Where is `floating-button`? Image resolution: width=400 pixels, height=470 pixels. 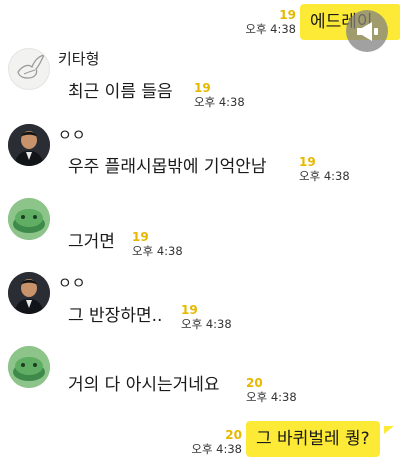
floating-button is located at coordinates (367, 31).